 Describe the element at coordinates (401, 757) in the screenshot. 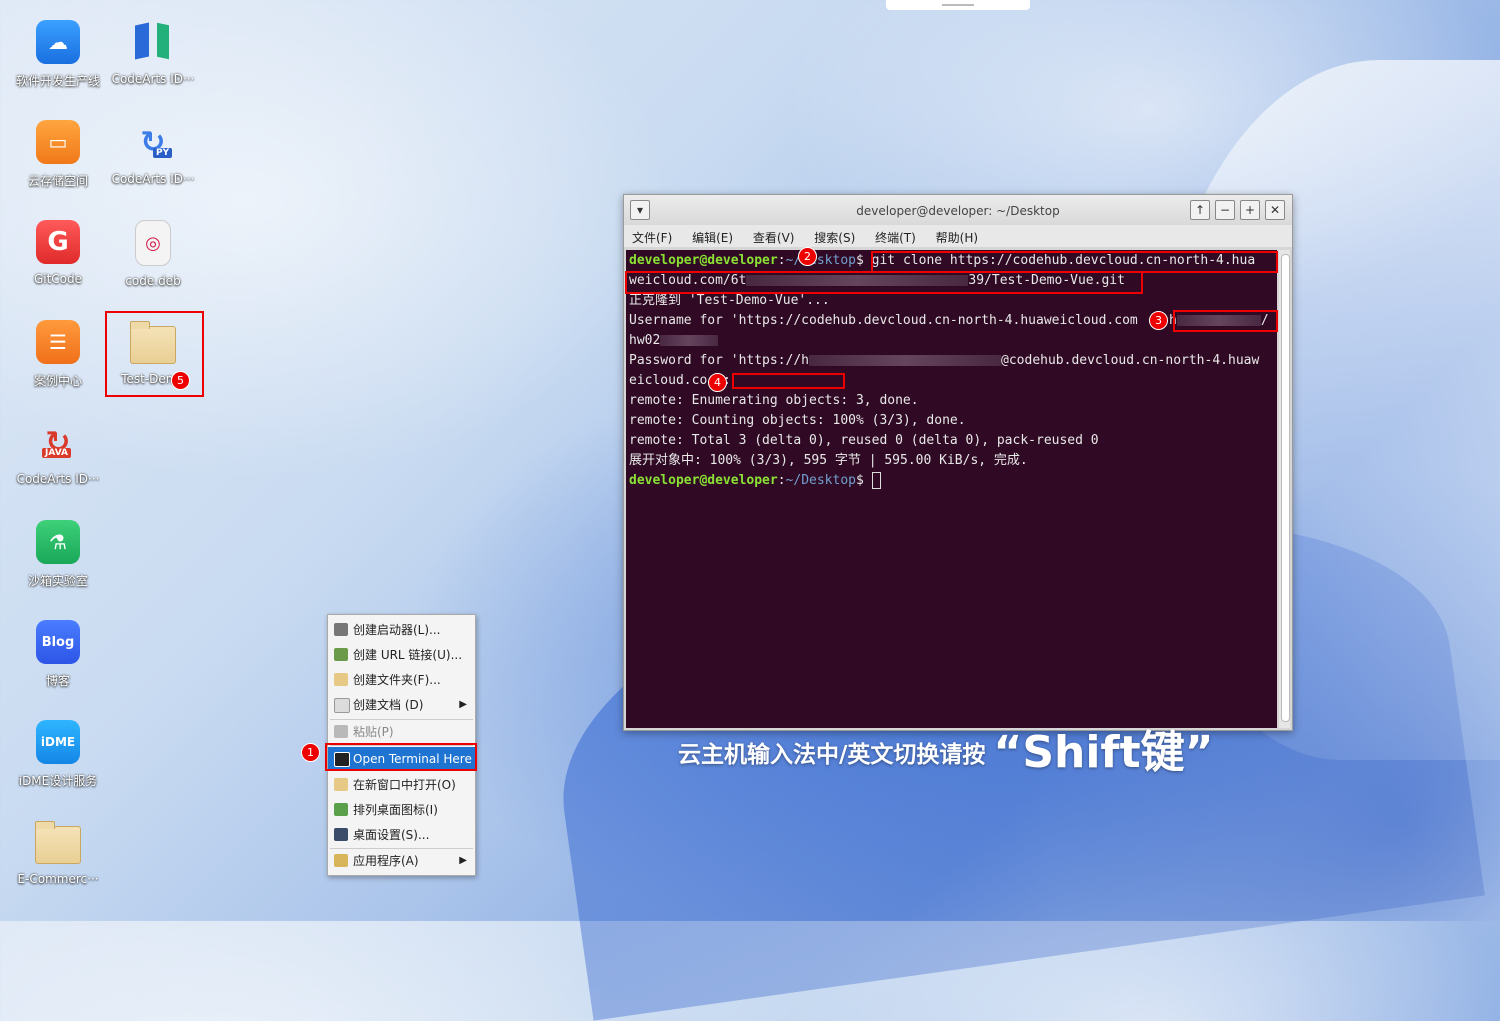

I see `annotation-box-open-terminal` at that location.